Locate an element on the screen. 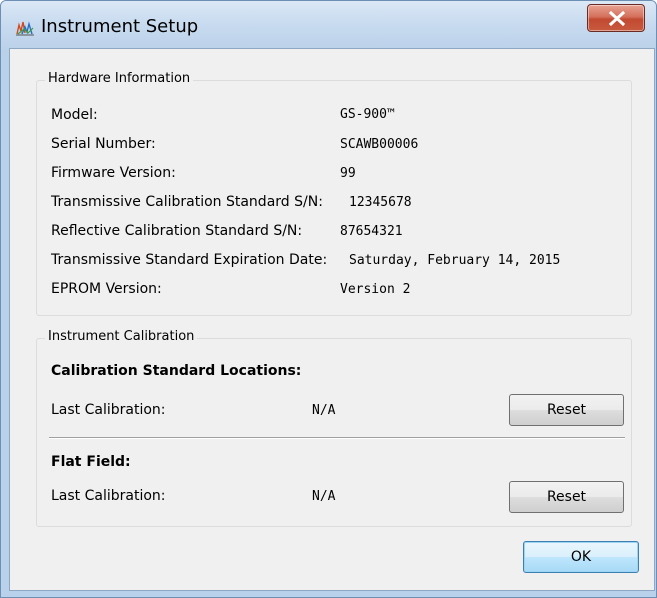 Image resolution: width=657 pixels, height=598 pixels. transmissive-standard-sn-value: 12345678 is located at coordinates (380, 202).